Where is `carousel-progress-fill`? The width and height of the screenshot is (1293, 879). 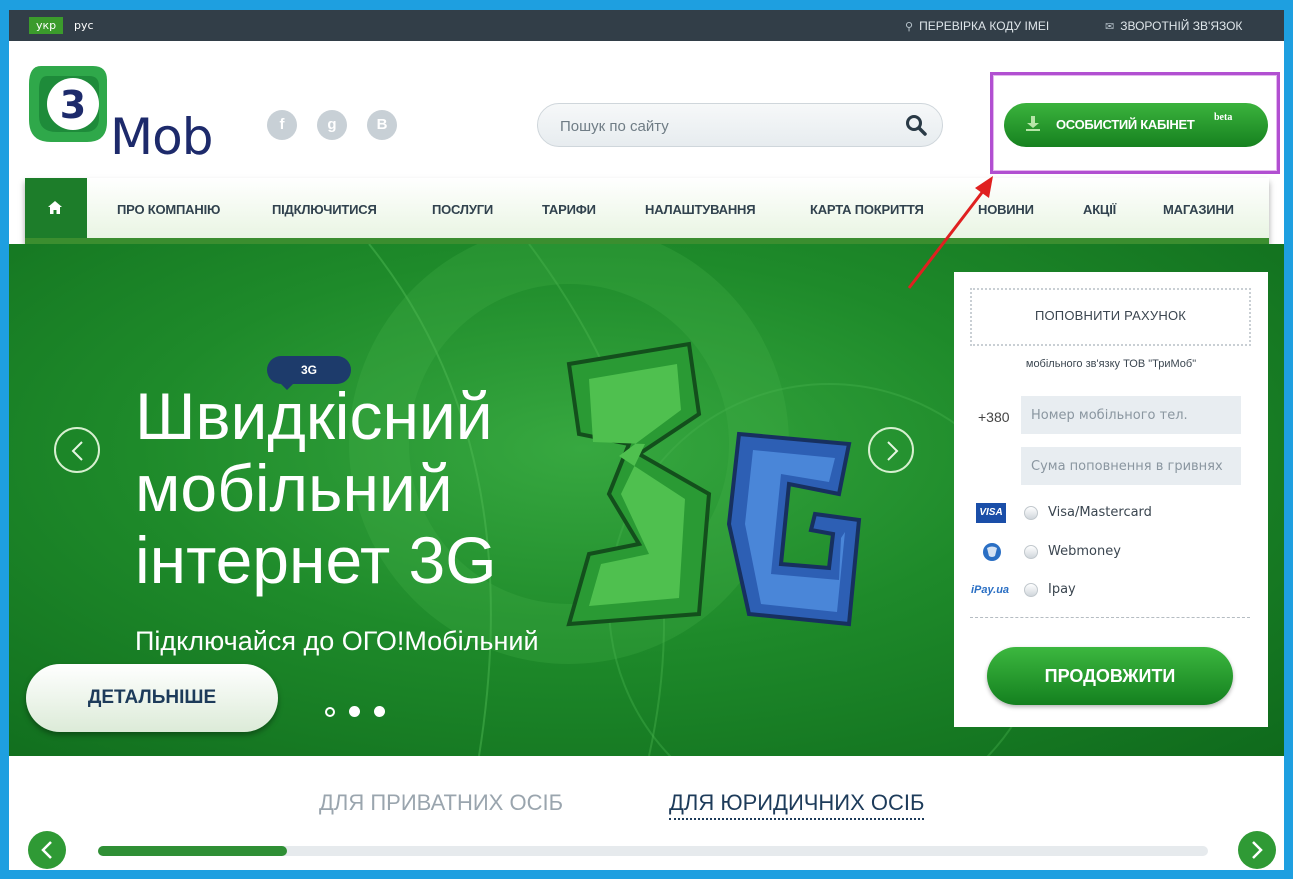
carousel-progress-fill is located at coordinates (192, 851).